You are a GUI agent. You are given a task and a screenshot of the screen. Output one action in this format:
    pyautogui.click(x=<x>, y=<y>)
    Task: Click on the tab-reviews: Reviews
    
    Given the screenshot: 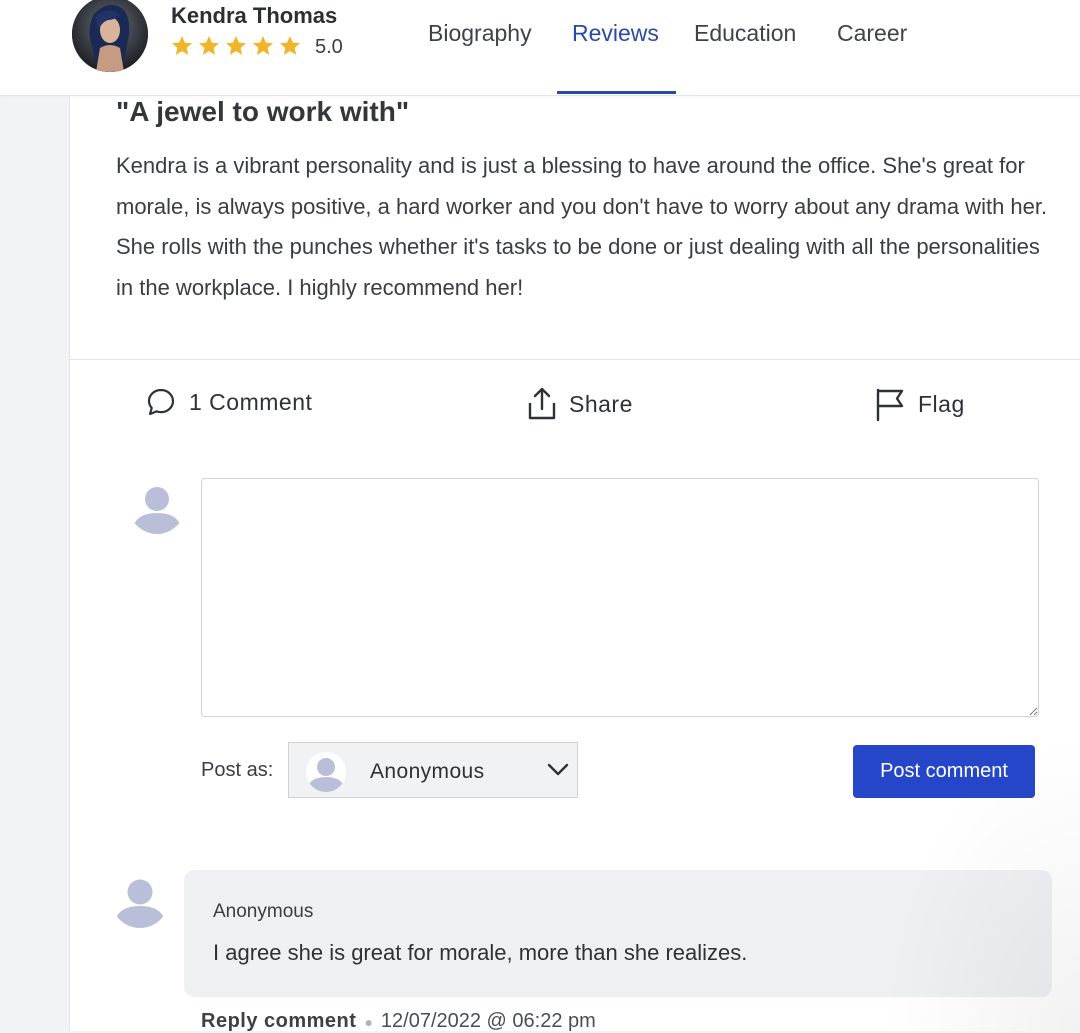 What is the action you would take?
    pyautogui.click(x=615, y=56)
    